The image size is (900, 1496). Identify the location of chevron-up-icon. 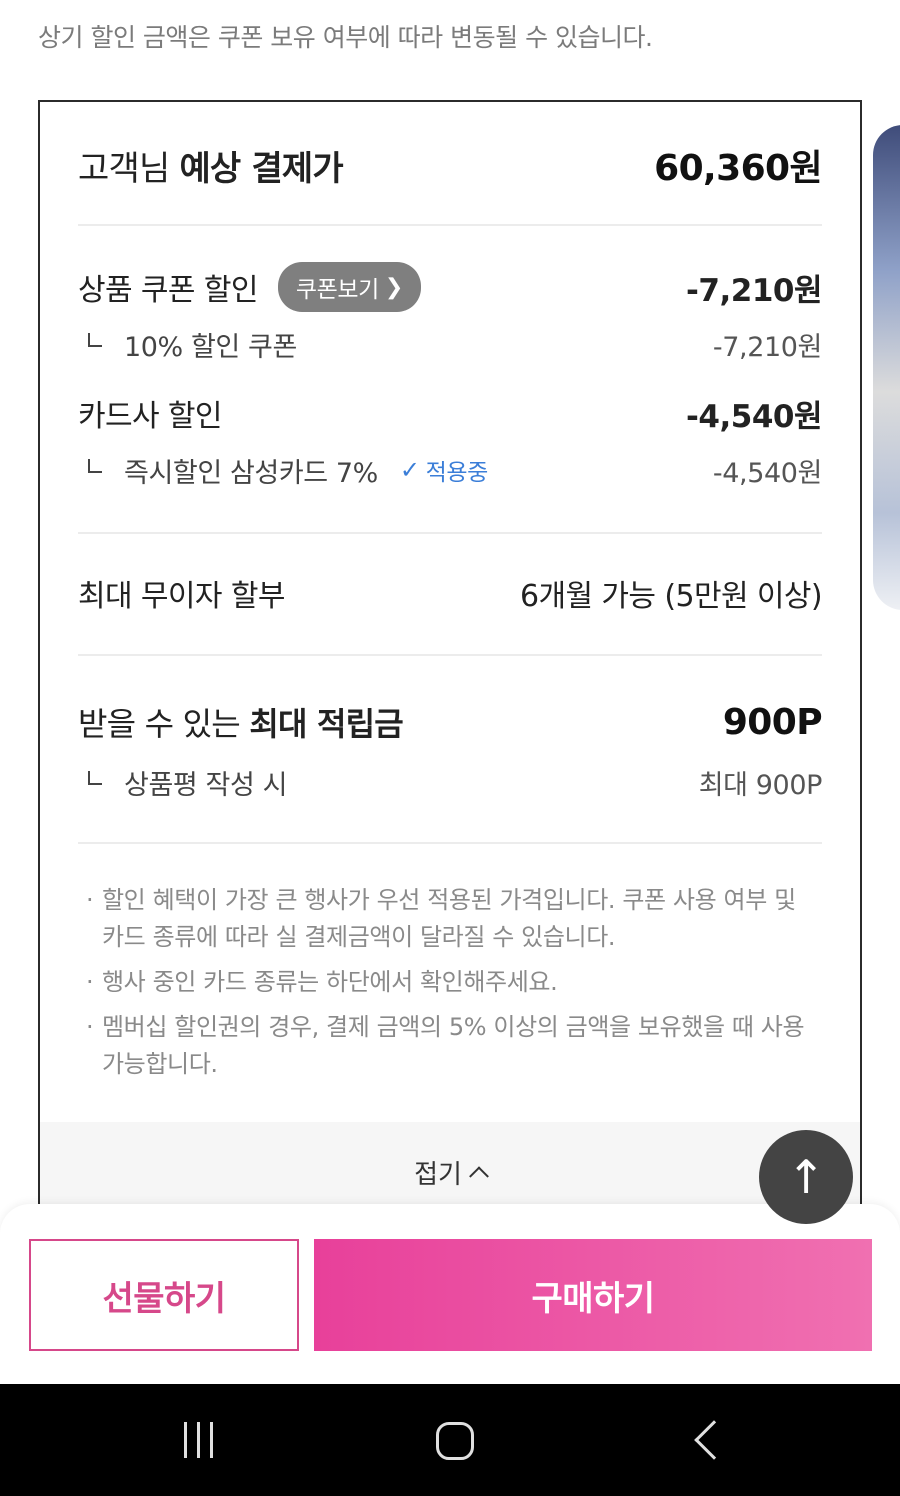
(479, 1176).